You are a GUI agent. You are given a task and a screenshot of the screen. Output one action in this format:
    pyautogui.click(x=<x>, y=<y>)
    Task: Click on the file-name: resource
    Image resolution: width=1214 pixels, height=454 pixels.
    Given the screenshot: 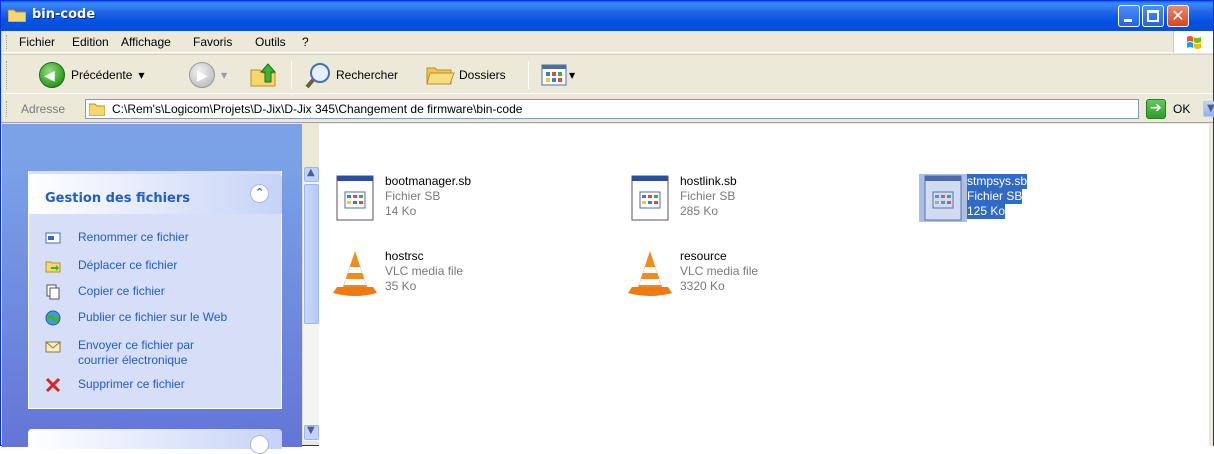 What is the action you would take?
    pyautogui.click(x=703, y=256)
    